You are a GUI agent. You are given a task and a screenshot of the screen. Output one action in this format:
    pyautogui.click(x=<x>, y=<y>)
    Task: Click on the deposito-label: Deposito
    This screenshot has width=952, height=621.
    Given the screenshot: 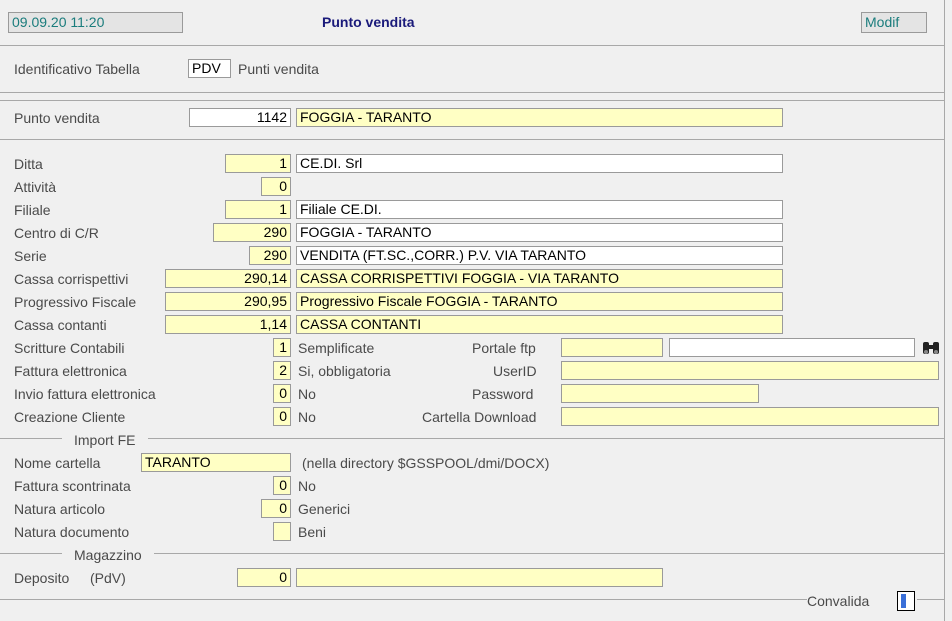 What is the action you would take?
    pyautogui.click(x=42, y=578)
    